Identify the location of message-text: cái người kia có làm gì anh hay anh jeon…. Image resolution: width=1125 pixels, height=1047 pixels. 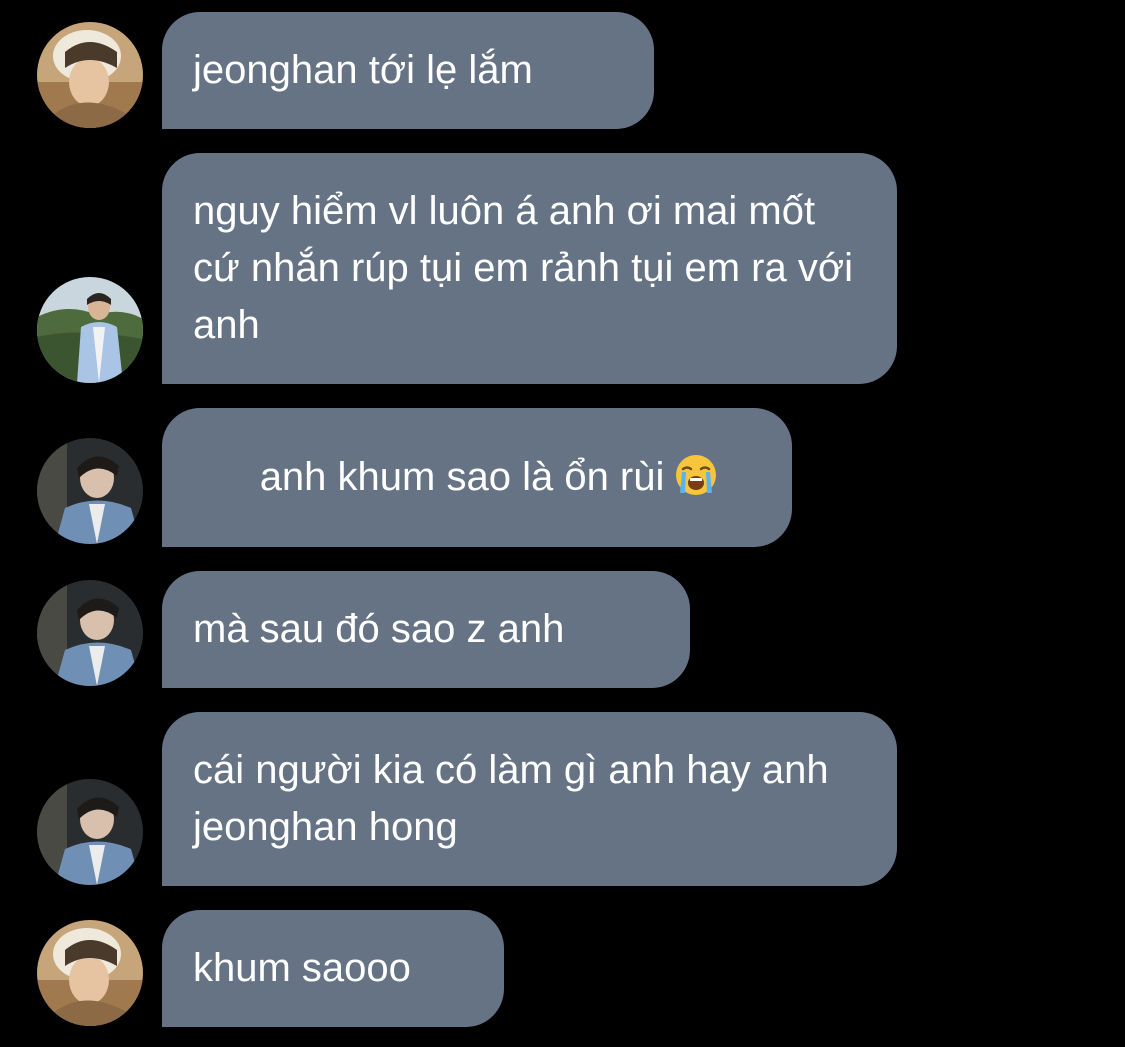
(516, 798).